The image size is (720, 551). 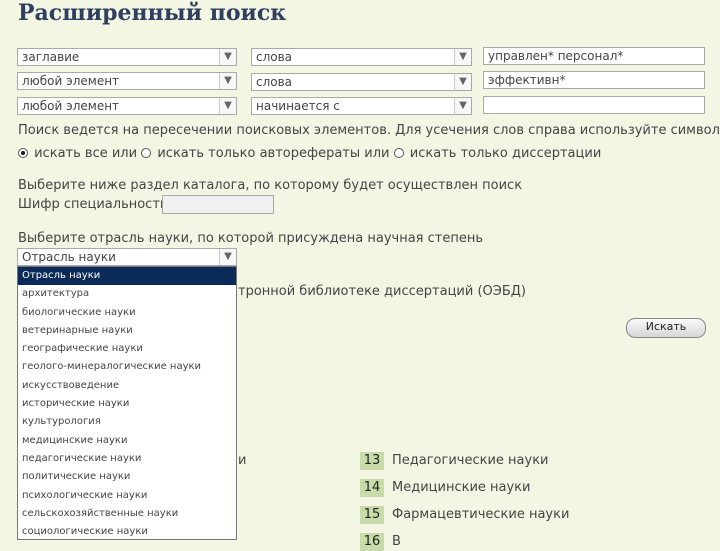 What do you see at coordinates (461, 487) in the screenshot?
I see `science-label: Медицинские науки` at bounding box center [461, 487].